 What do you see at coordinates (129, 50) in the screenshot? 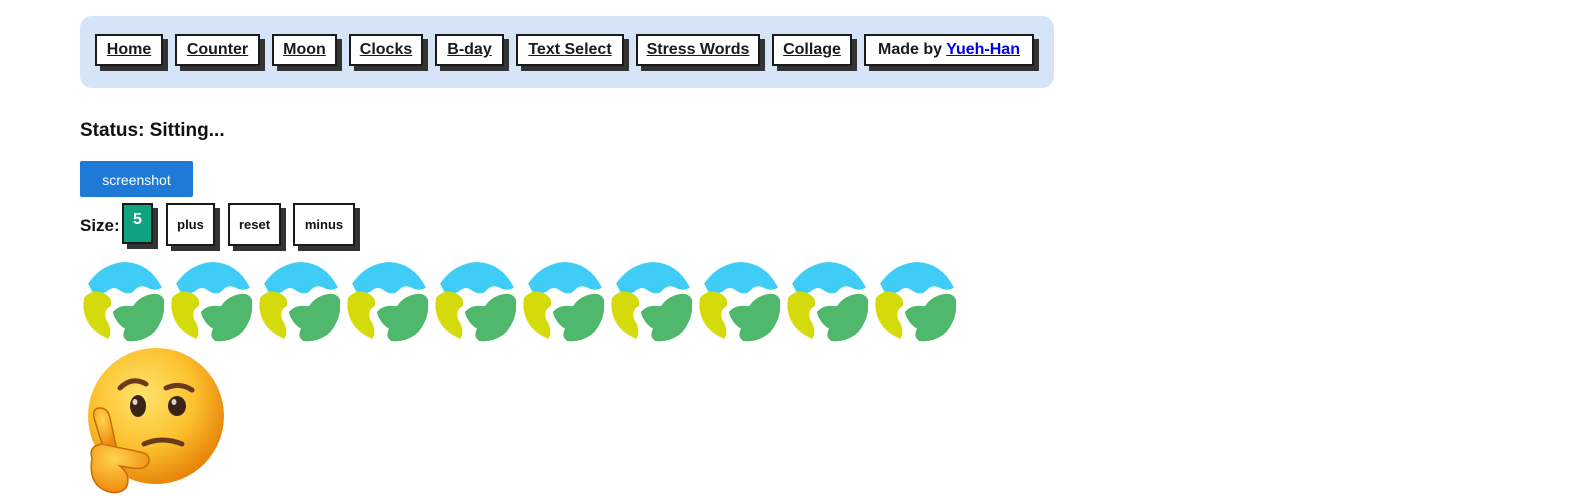
I see `nav-home-link: Home` at bounding box center [129, 50].